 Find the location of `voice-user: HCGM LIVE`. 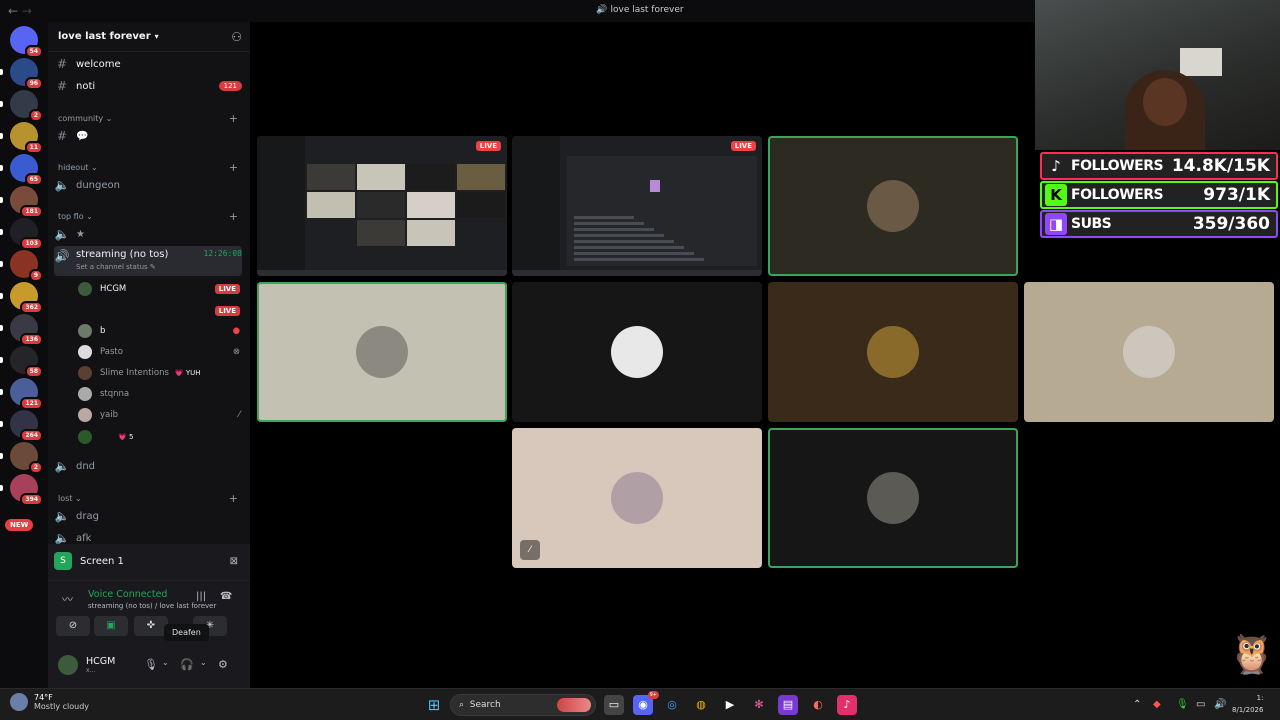

voice-user: HCGM LIVE is located at coordinates (159, 289).